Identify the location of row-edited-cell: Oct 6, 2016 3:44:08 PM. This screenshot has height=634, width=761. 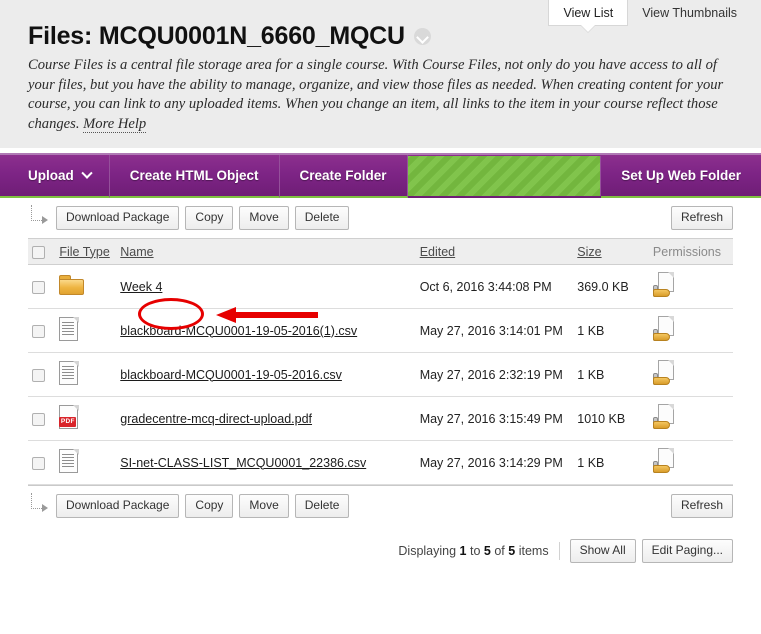
(494, 286).